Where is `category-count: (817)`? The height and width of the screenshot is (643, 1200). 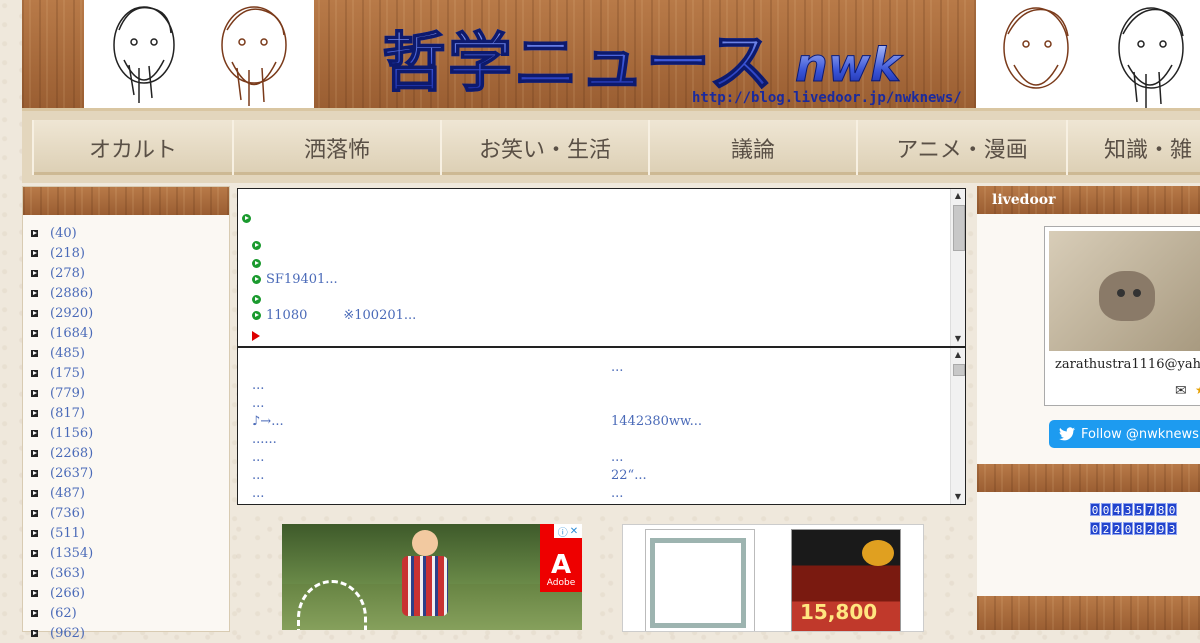 category-count: (817) is located at coordinates (67, 413).